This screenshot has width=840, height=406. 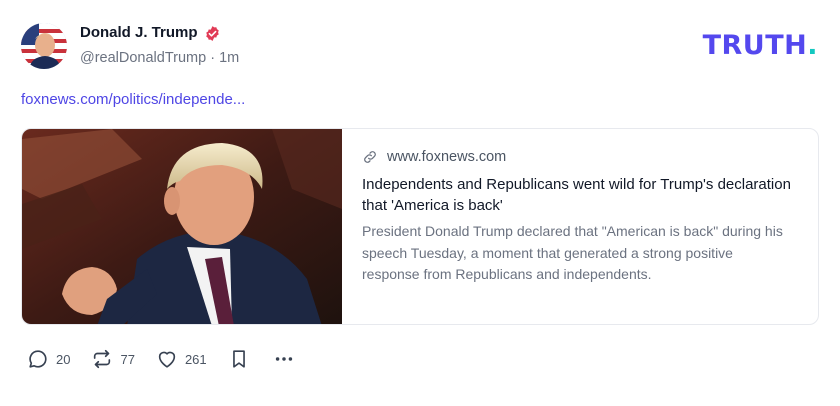 What do you see at coordinates (167, 359) in the screenshot?
I see `heart-icon` at bounding box center [167, 359].